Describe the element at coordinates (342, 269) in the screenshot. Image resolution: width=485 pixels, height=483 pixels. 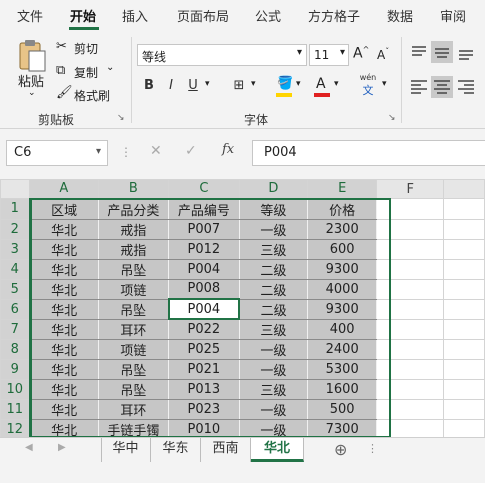
I see `cell-e4: 9300` at that location.